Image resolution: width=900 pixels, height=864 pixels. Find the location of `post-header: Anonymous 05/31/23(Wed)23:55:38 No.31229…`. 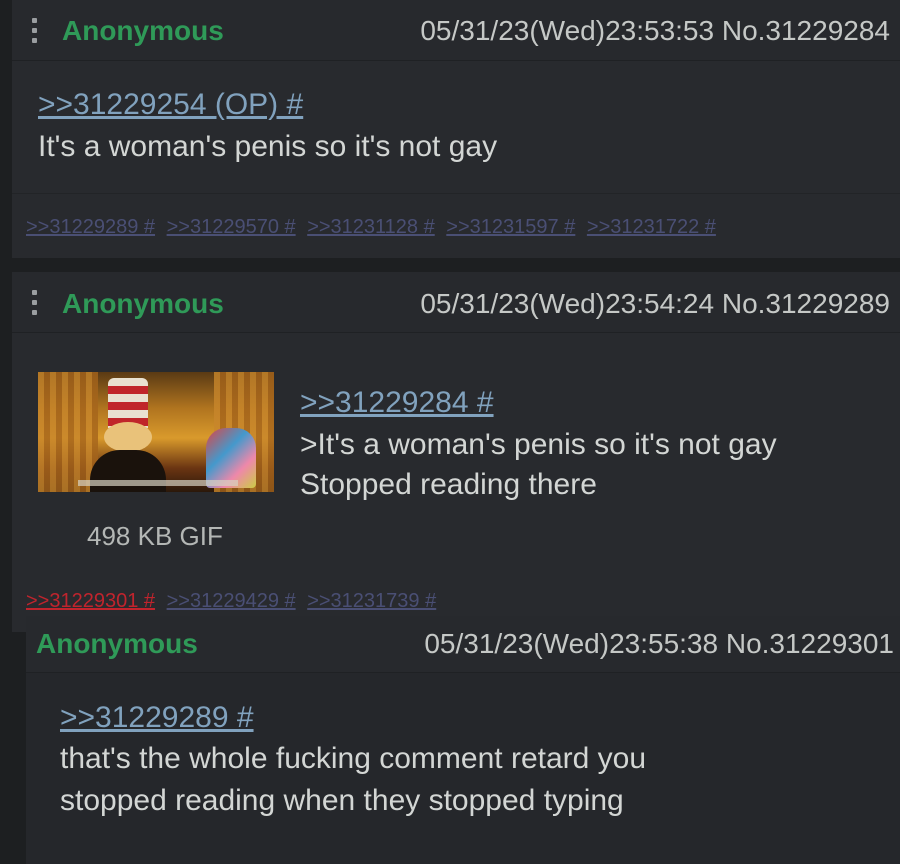

post-header: Anonymous 05/31/23(Wed)23:55:38 No.31229… is located at coordinates (463, 644).